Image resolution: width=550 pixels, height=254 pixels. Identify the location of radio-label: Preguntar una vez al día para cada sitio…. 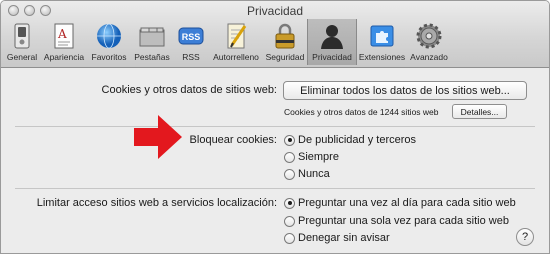
(407, 203).